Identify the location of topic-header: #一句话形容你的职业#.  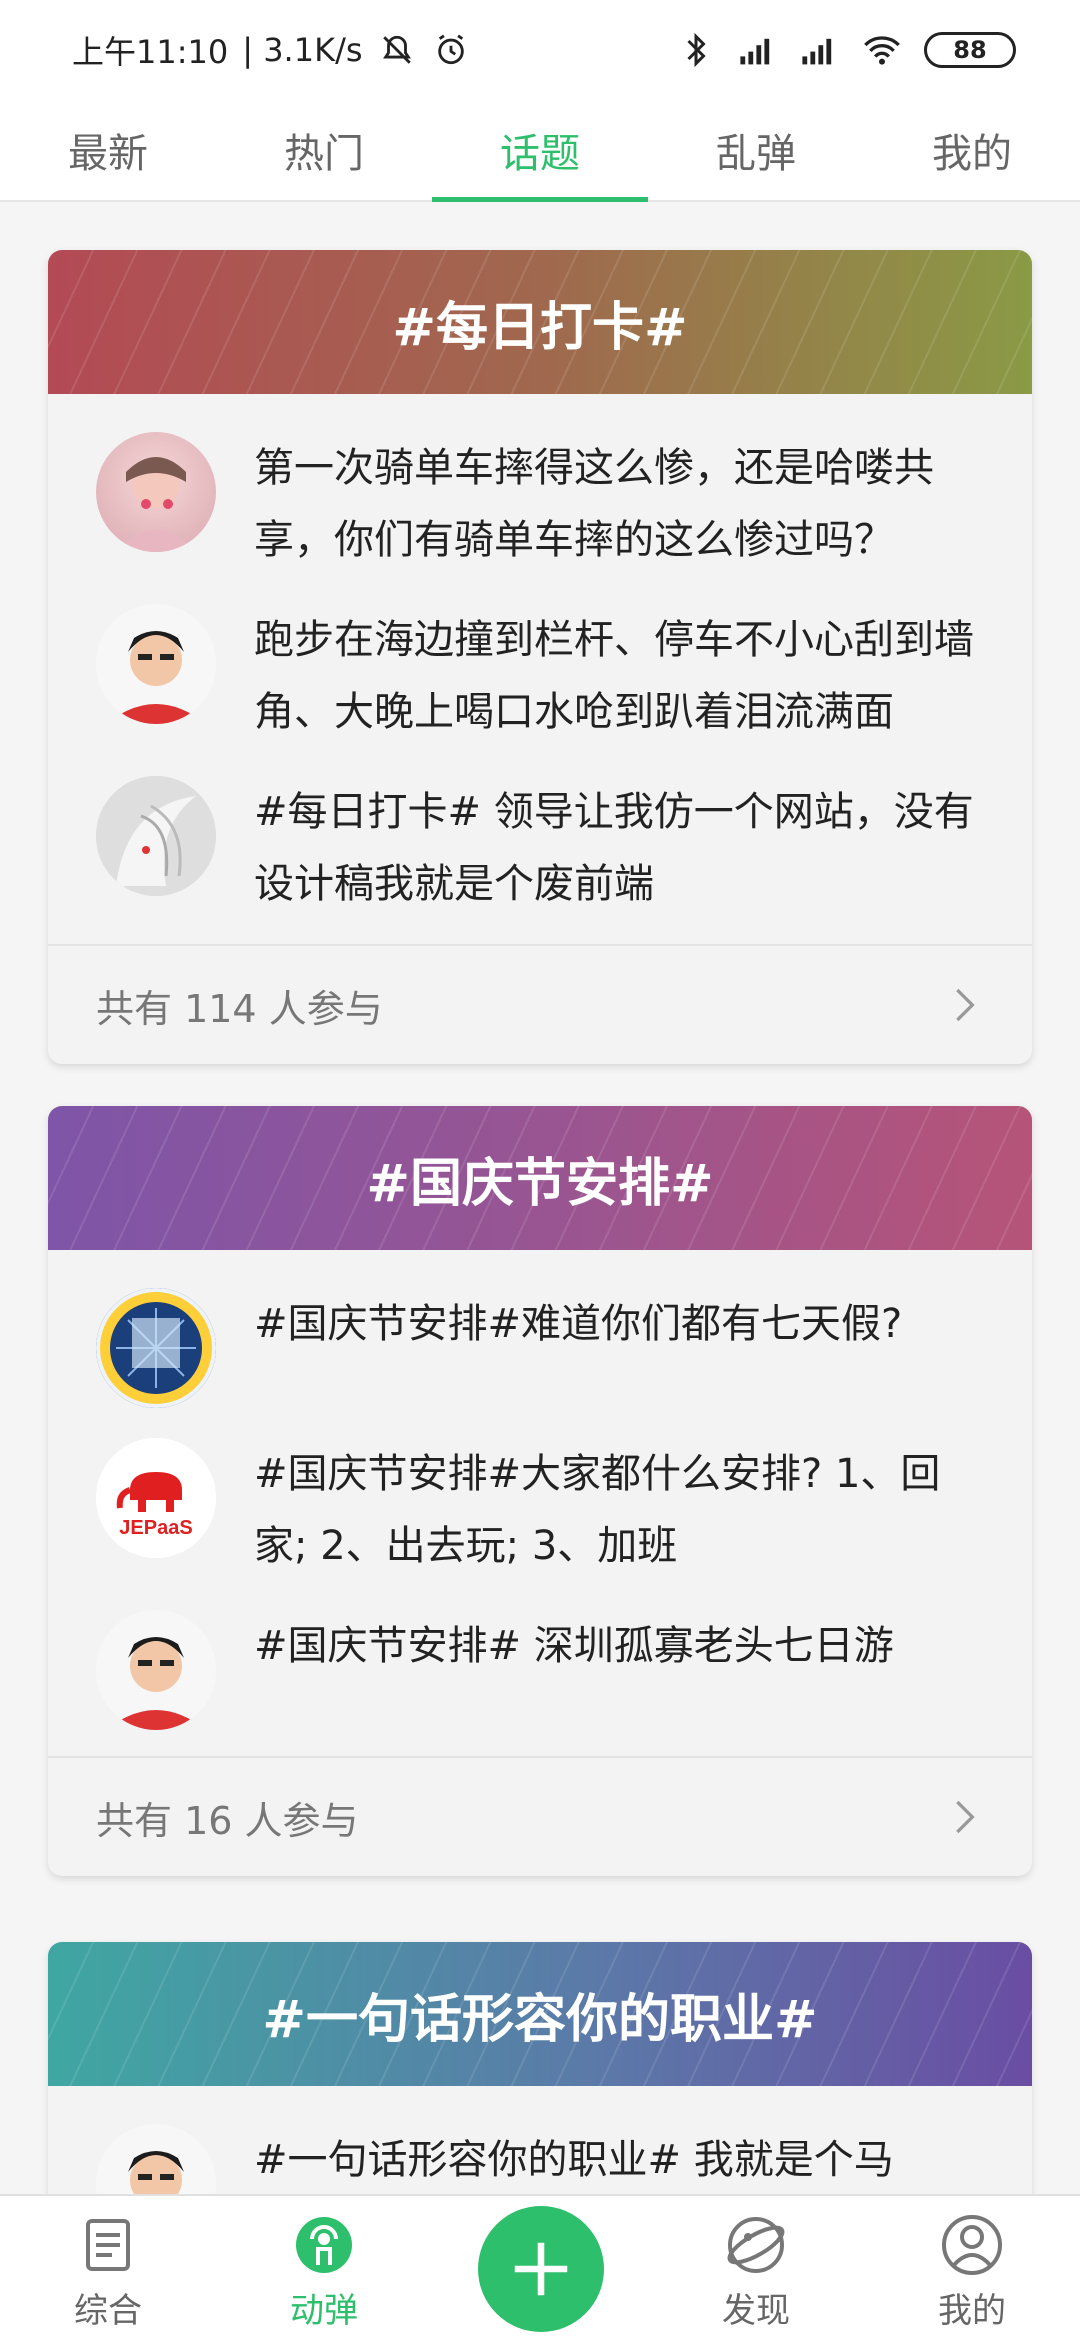
(540, 2014).